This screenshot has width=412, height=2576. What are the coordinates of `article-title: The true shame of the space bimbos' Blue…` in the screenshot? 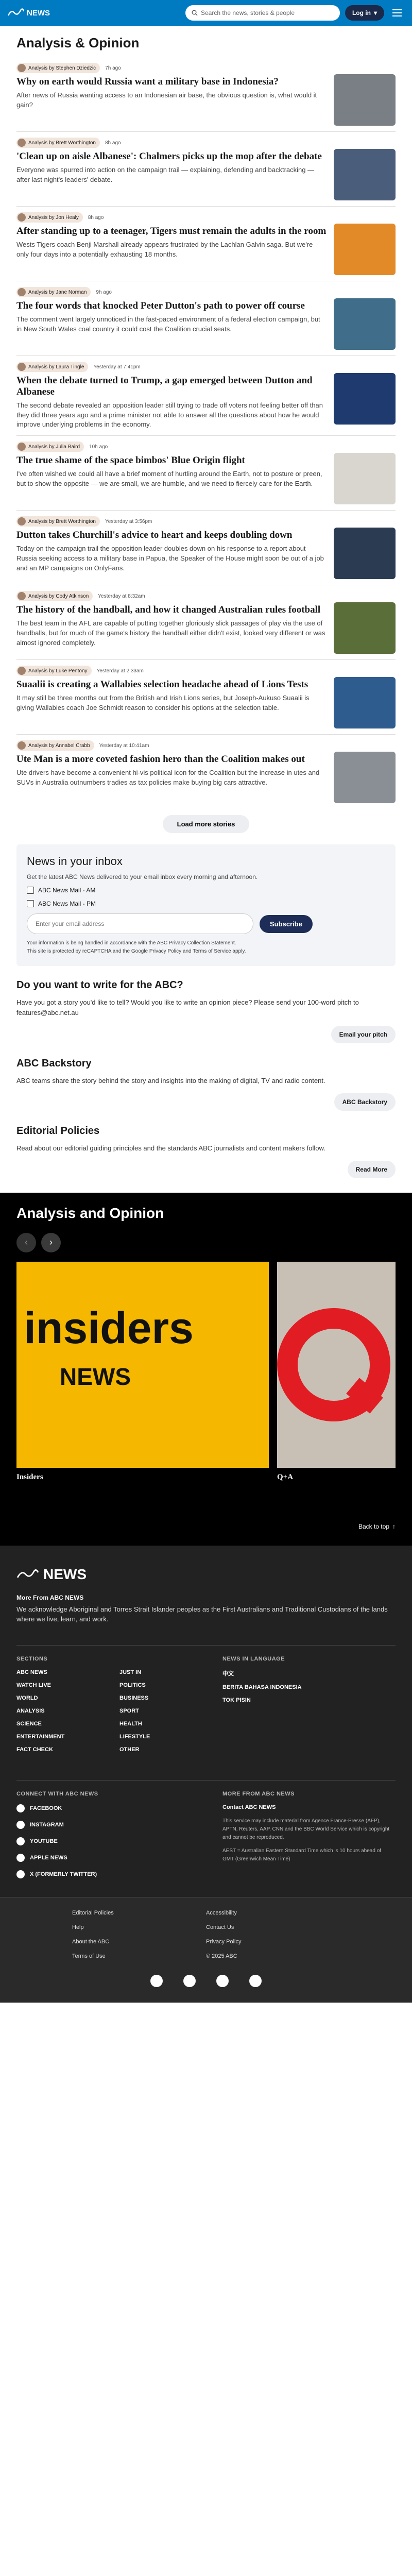 It's located at (171, 460).